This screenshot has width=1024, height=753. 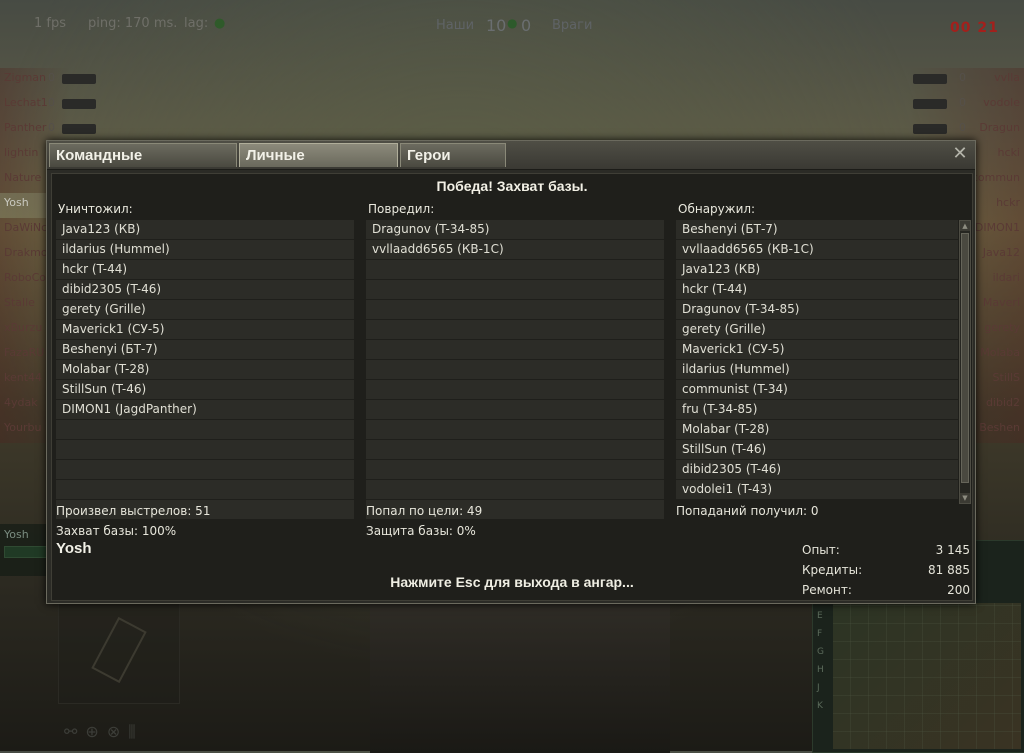 What do you see at coordinates (886, 550) in the screenshot?
I see `reward-experience: Опыт: 3 145` at bounding box center [886, 550].